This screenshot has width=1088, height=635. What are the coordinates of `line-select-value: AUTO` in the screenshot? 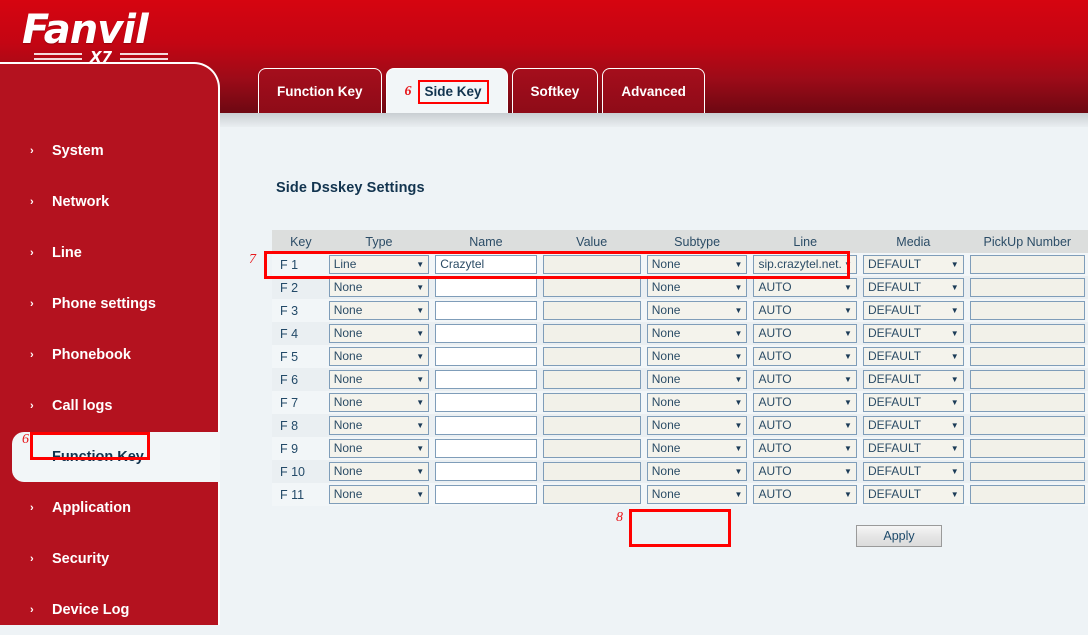 It's located at (775, 471).